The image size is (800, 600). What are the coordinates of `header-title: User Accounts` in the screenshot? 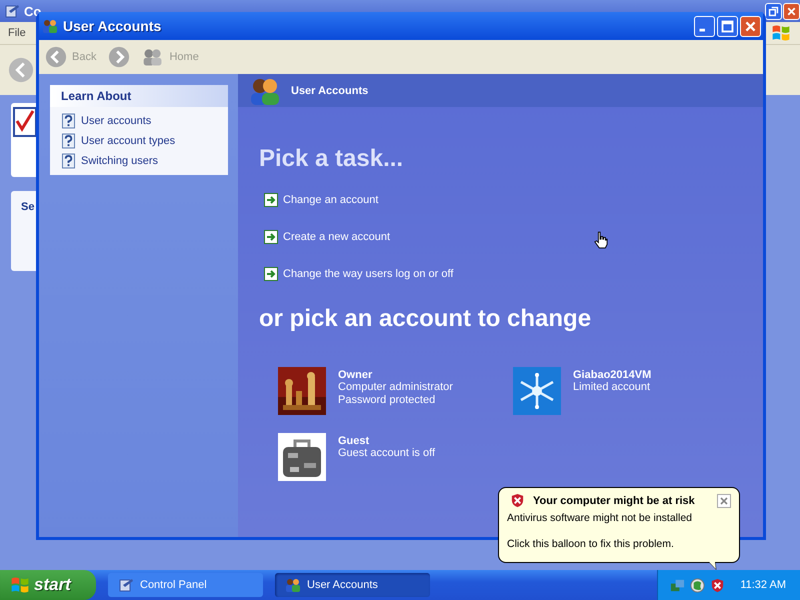 It's located at (329, 90).